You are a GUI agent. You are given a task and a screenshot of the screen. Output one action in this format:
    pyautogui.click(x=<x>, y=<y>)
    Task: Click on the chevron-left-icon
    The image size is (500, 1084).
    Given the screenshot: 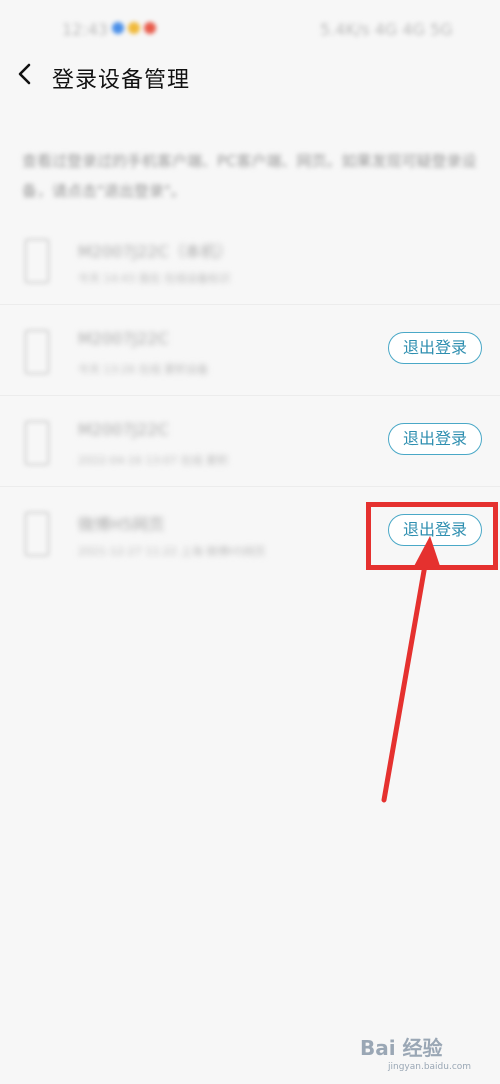 What is the action you would take?
    pyautogui.click(x=24, y=74)
    